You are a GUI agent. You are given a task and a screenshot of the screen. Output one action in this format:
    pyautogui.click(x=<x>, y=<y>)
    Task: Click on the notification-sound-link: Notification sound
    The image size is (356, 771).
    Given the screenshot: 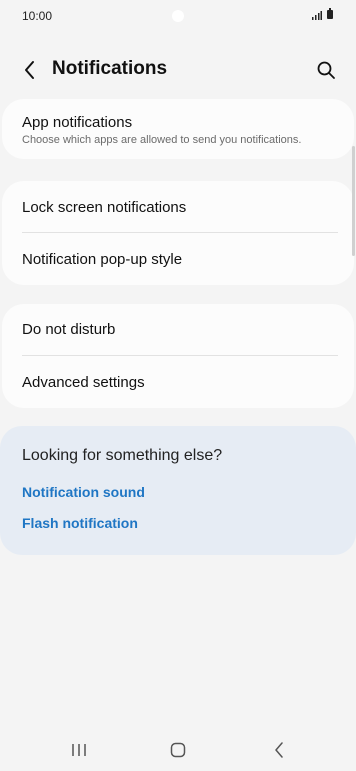 What is the action you would take?
    pyautogui.click(x=83, y=492)
    